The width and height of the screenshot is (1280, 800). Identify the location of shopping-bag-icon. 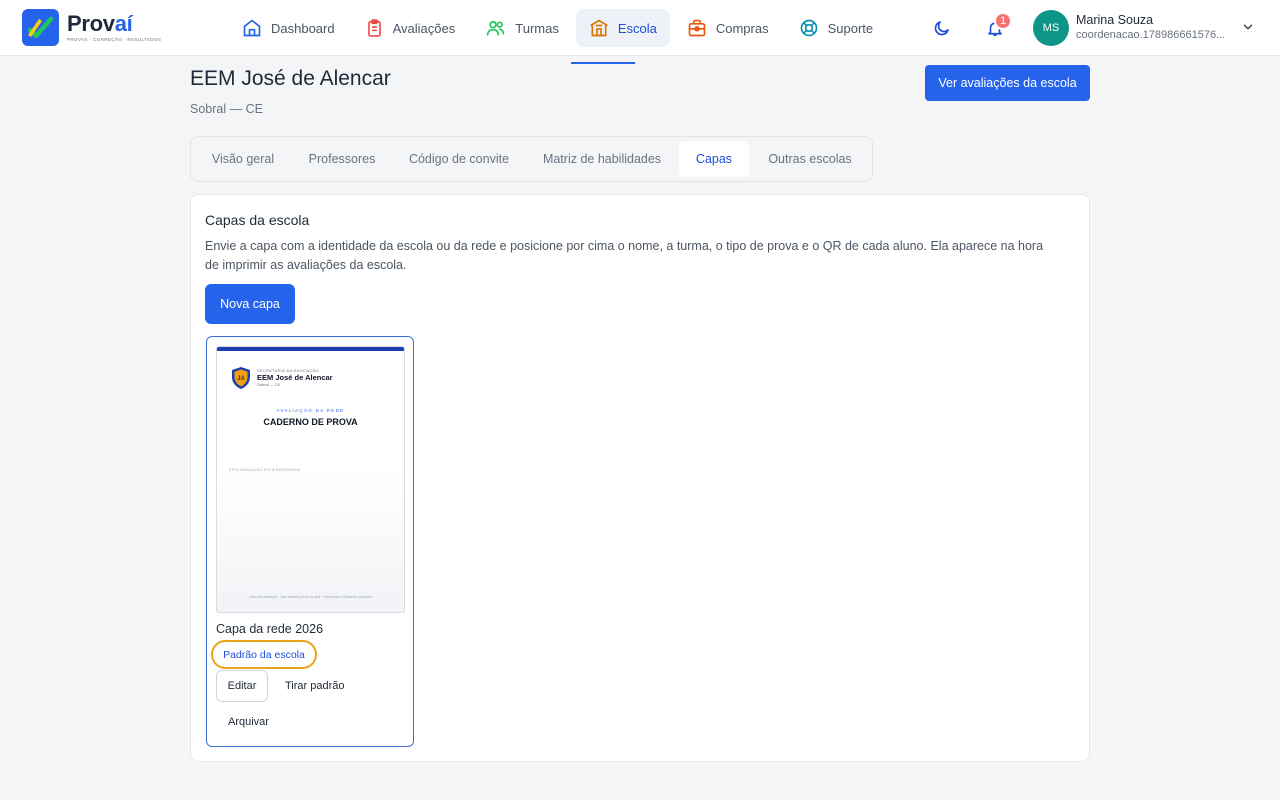
(697, 28).